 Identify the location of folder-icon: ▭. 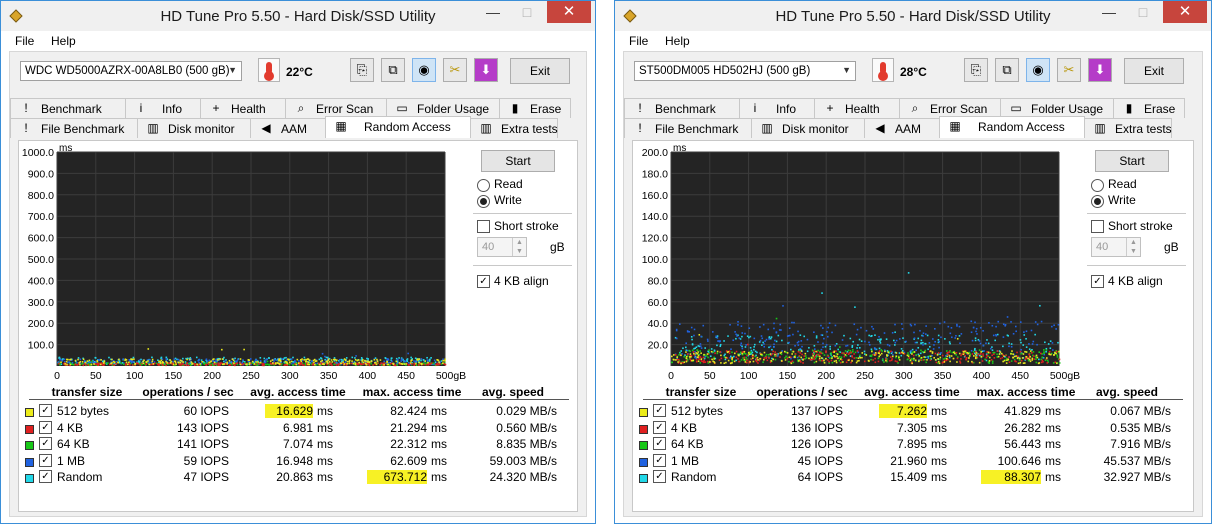
(1016, 108).